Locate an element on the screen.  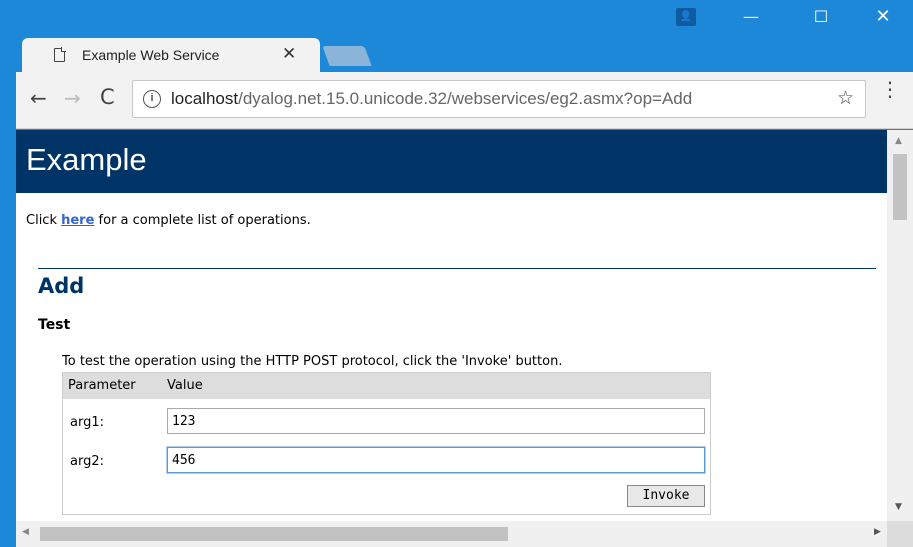
tab-strip: Example Web Service ✕ 👤 — ☐ ✕ is located at coordinates (456, 36).